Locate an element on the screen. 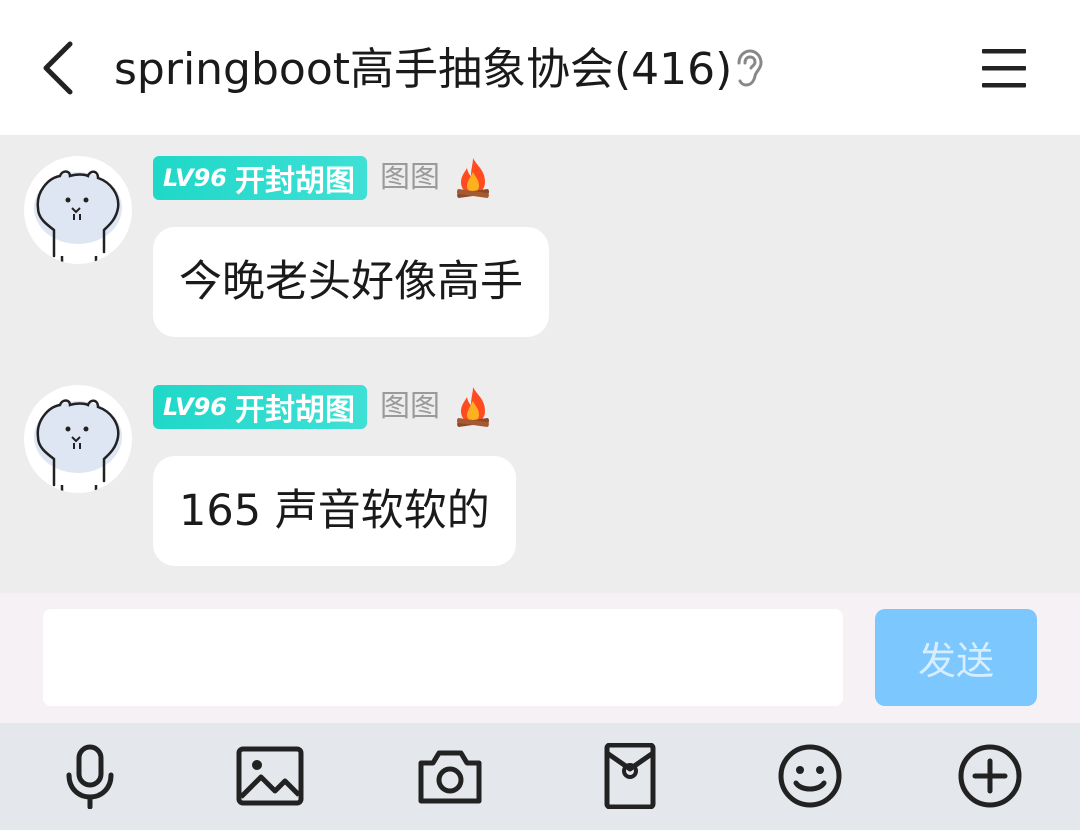 The image size is (1080, 830). message-input is located at coordinates (443, 657).